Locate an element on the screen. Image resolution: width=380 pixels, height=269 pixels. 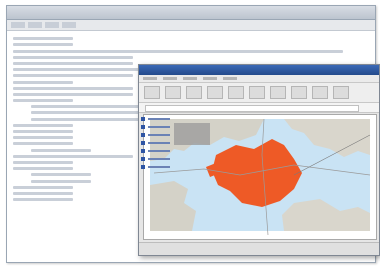
map-grey-block is located at coordinates (192, 134).